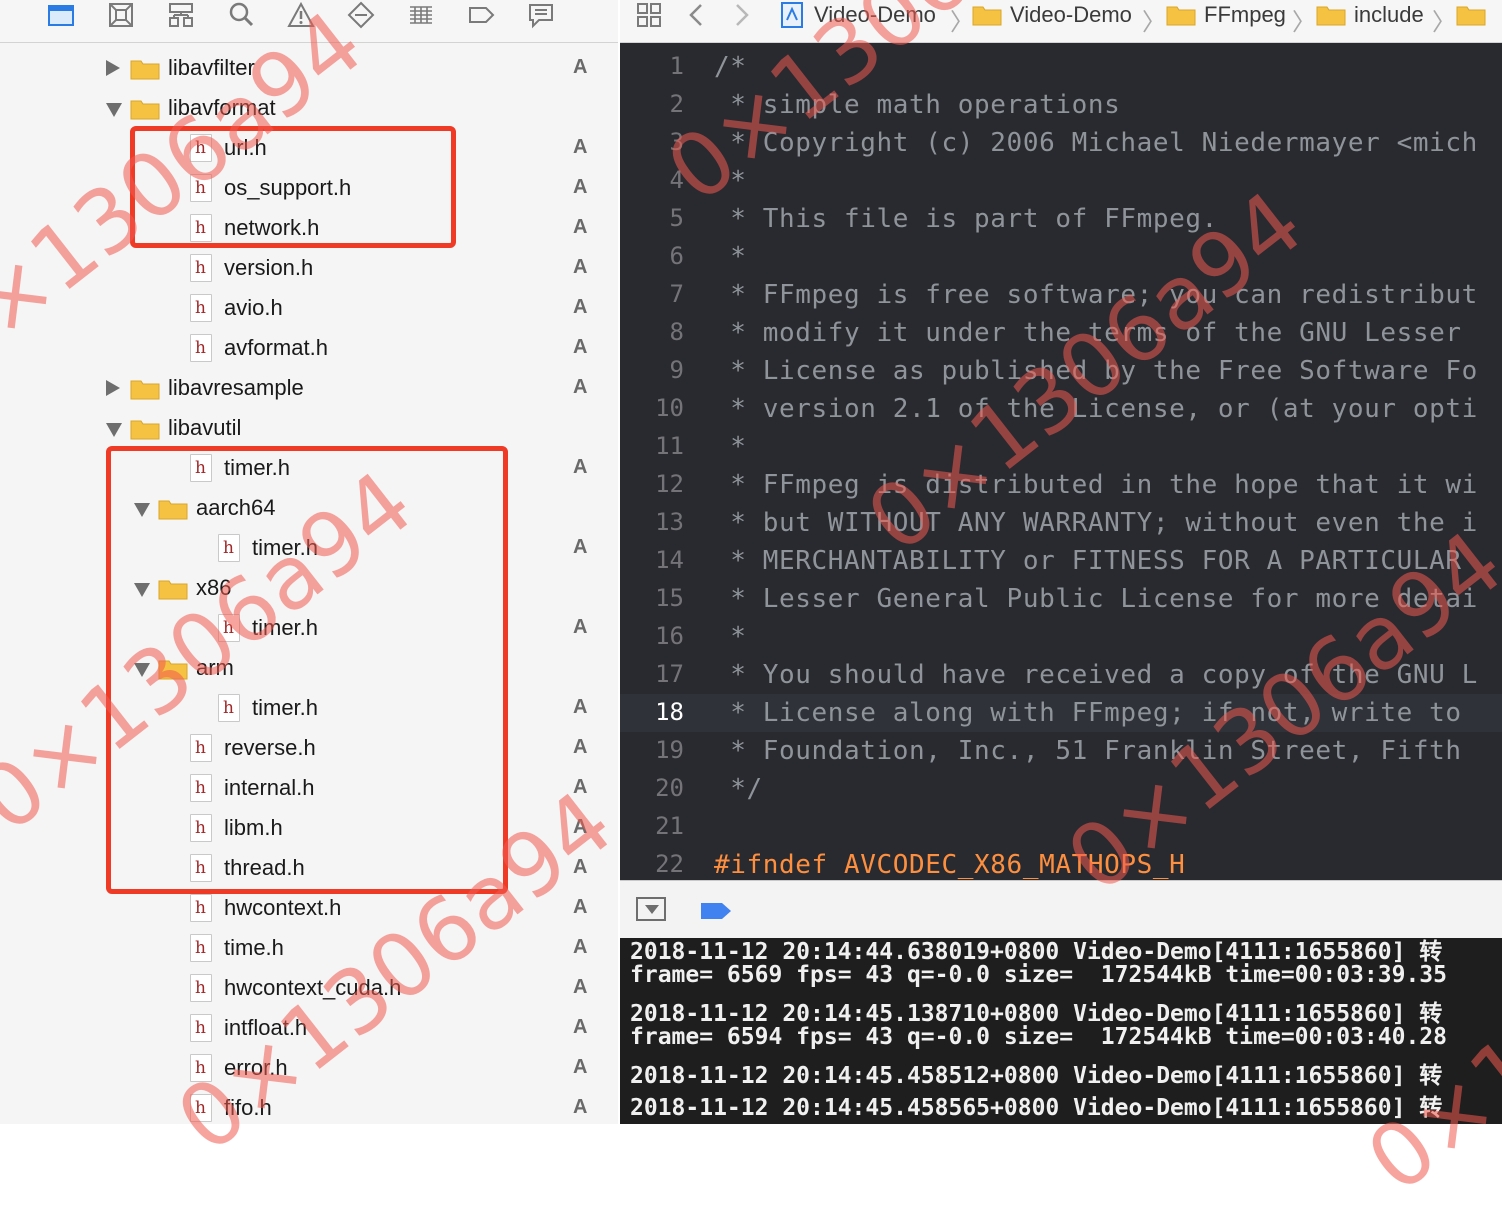  What do you see at coordinates (651, 909) in the screenshot?
I see `hide-debug-area-icon` at bounding box center [651, 909].